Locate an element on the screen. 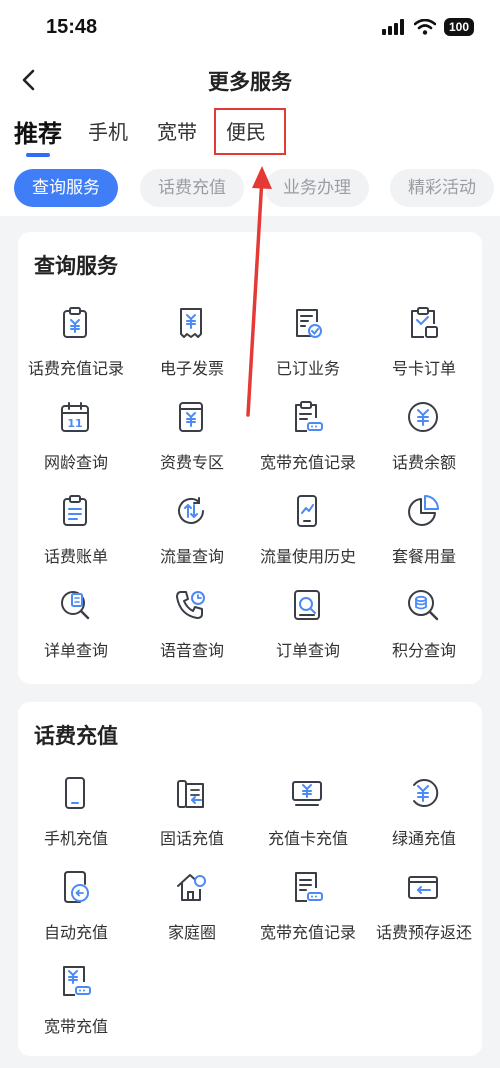  highlight-box is located at coordinates (250, 131).